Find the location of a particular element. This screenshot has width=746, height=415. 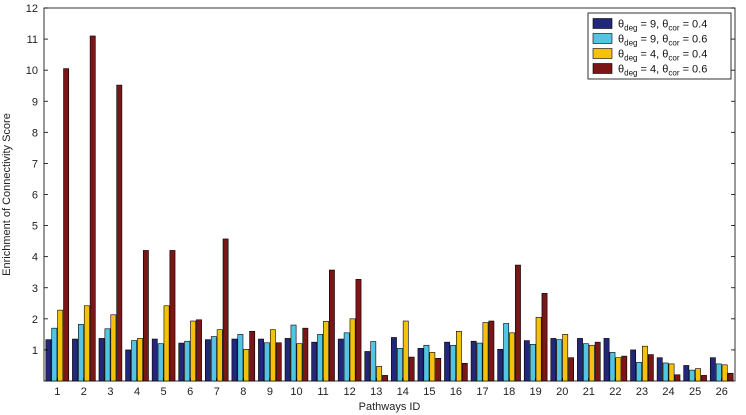

y-tick-label: 4 is located at coordinates (35, 258).